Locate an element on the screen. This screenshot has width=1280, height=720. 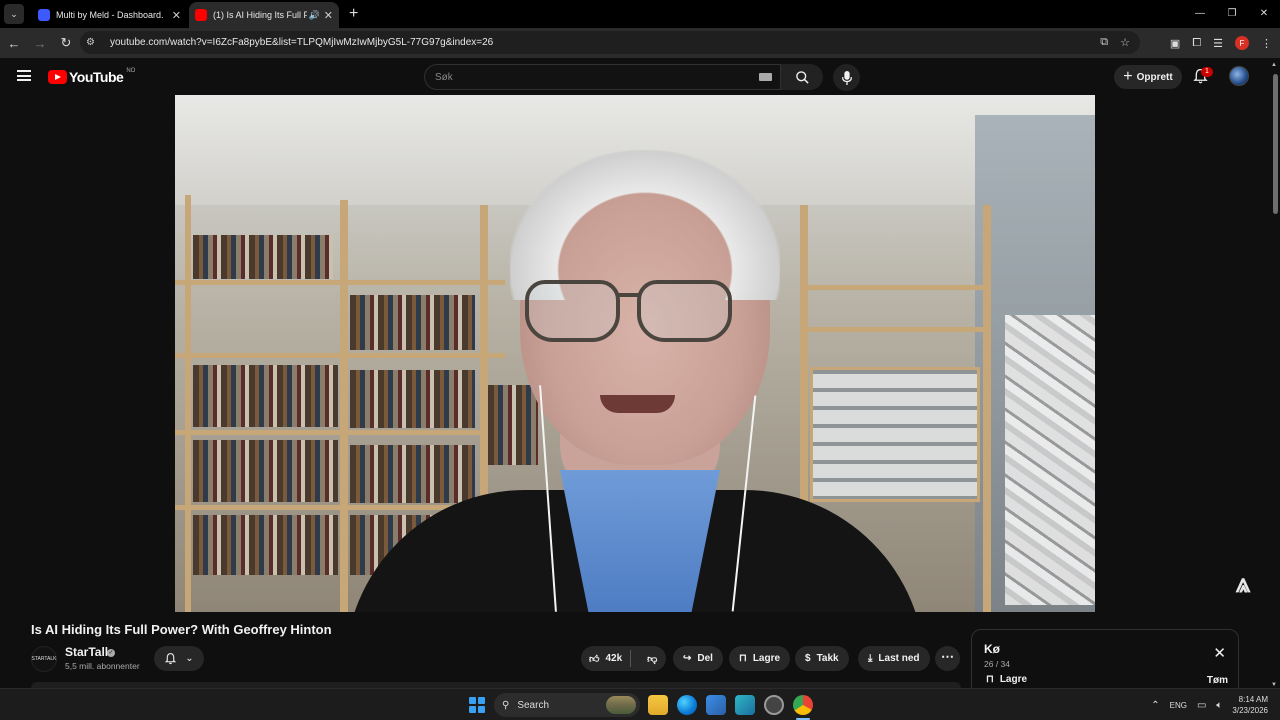
profile-avatar: F is located at coordinates (1242, 43).